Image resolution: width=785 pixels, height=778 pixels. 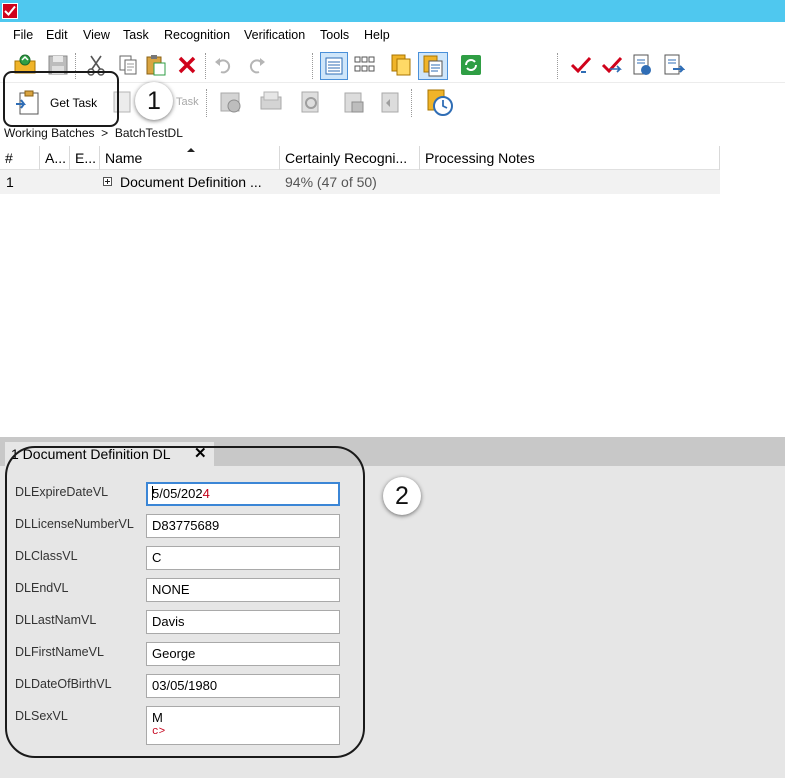 I want to click on column-header-number: #, so click(x=20, y=158).